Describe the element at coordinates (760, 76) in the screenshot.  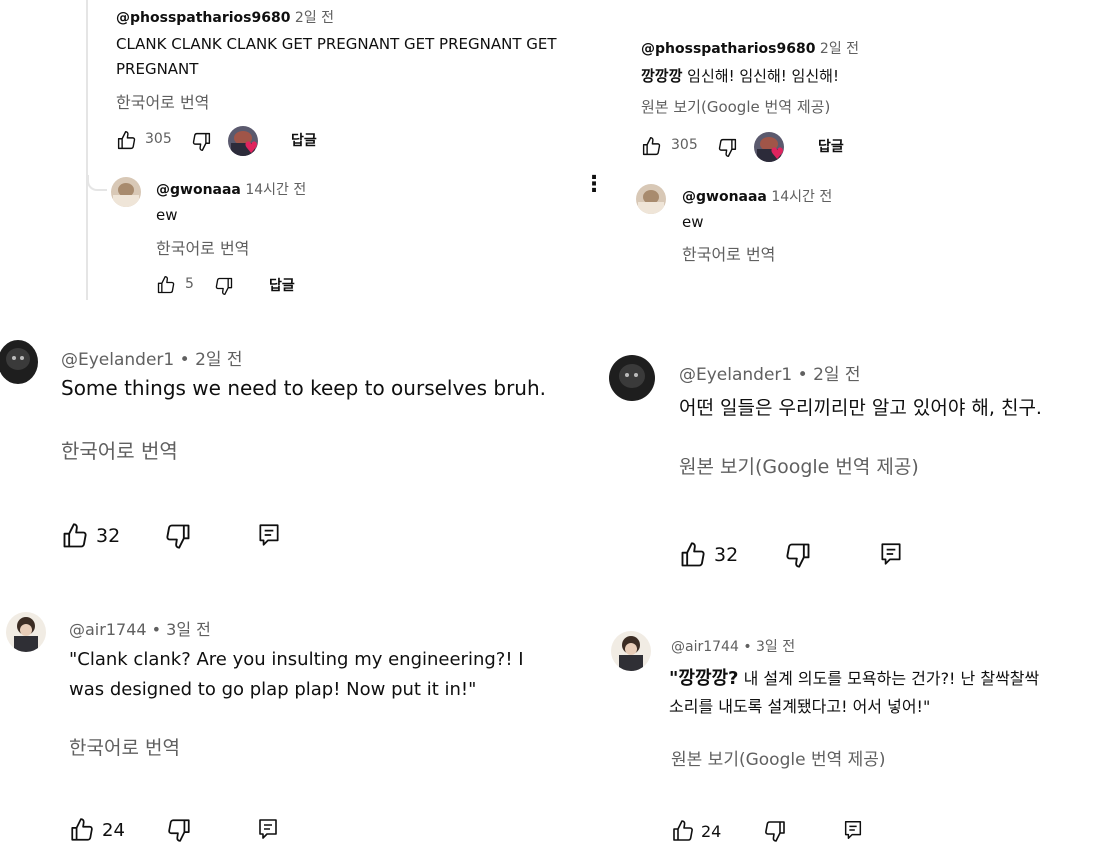
I see `comment-text-rest: 임신해! 임신해! 임신해!` at that location.